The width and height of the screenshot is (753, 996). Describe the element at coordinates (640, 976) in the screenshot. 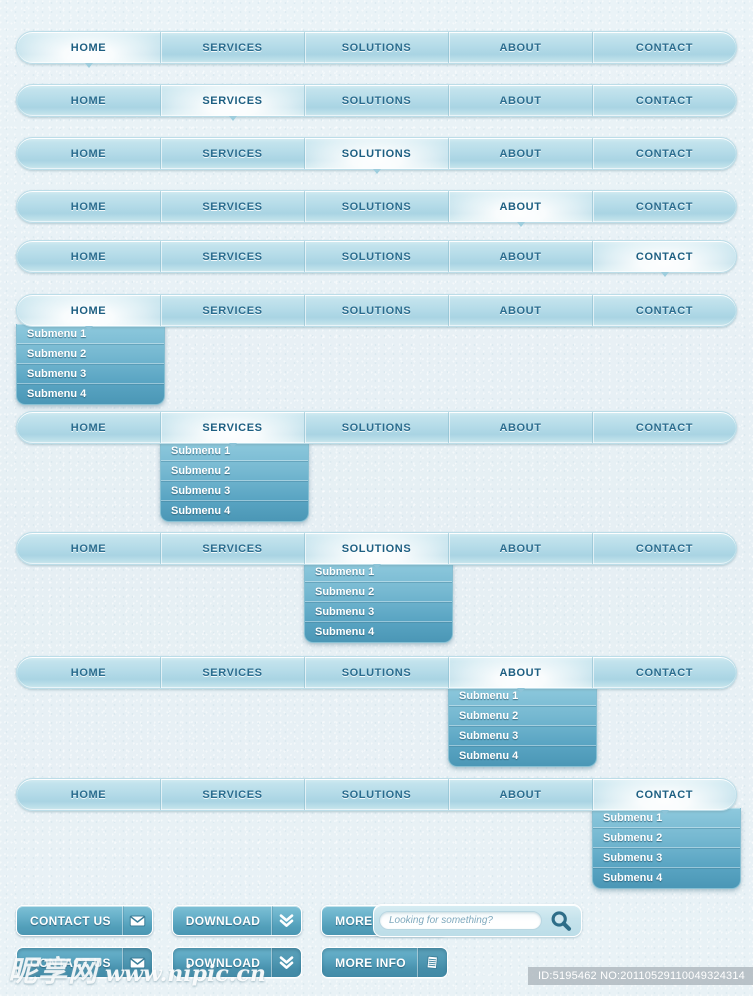

I see `image-id-bar: ID:5195462 NO:20110529110049324314` at that location.